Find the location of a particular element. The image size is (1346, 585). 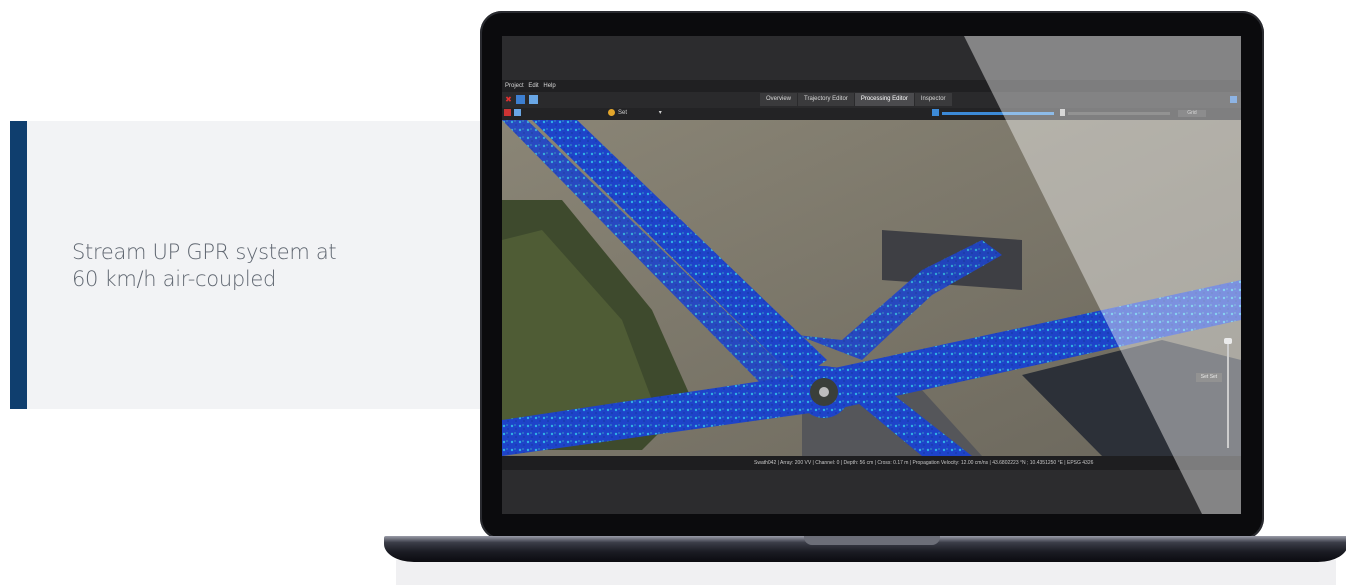

processing-toolbar: Set ▾ Grid is located at coordinates (871, 114).